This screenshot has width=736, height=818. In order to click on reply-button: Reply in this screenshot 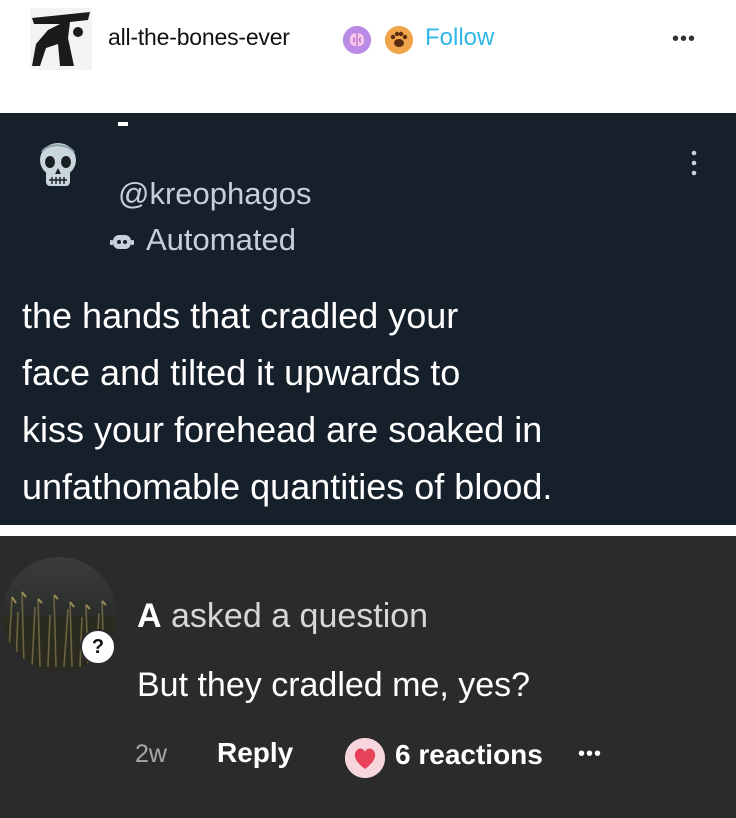, I will do `click(255, 753)`.